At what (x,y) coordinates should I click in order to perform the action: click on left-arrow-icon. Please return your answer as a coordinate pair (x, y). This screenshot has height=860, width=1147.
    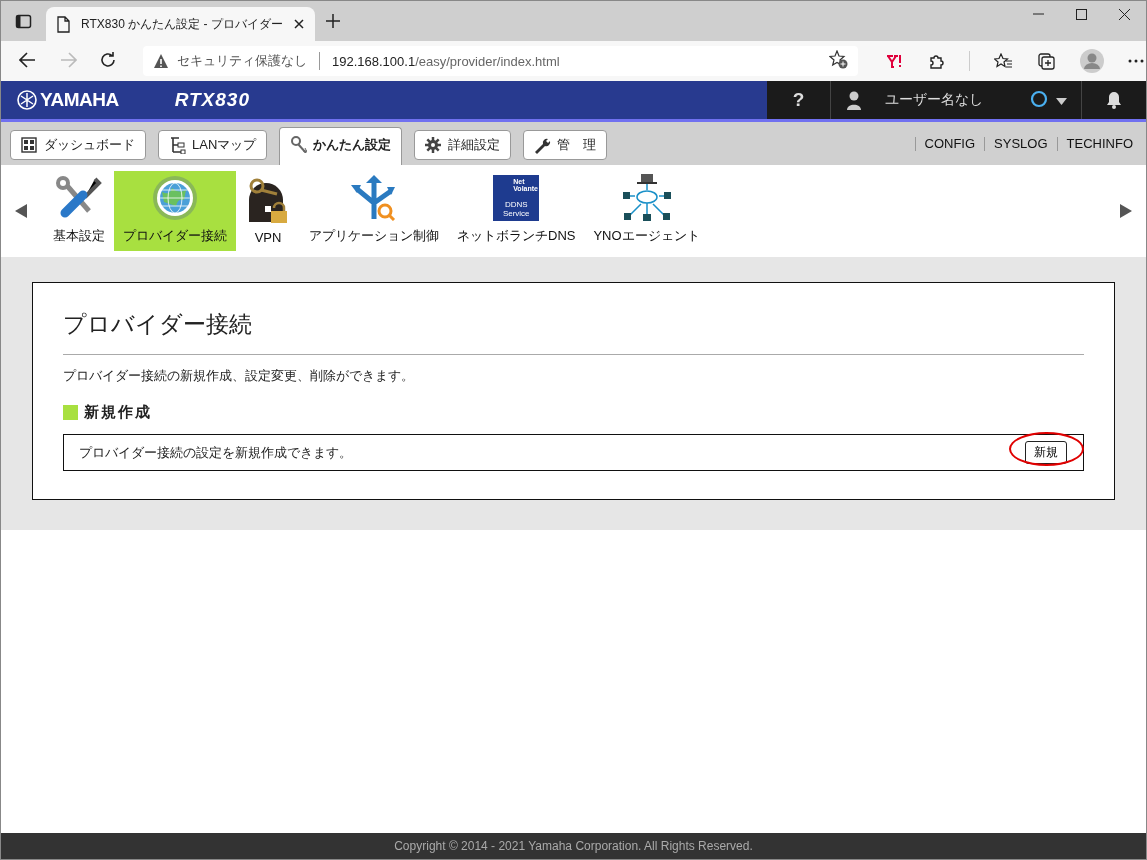
    Looking at the image, I should click on (21, 211).